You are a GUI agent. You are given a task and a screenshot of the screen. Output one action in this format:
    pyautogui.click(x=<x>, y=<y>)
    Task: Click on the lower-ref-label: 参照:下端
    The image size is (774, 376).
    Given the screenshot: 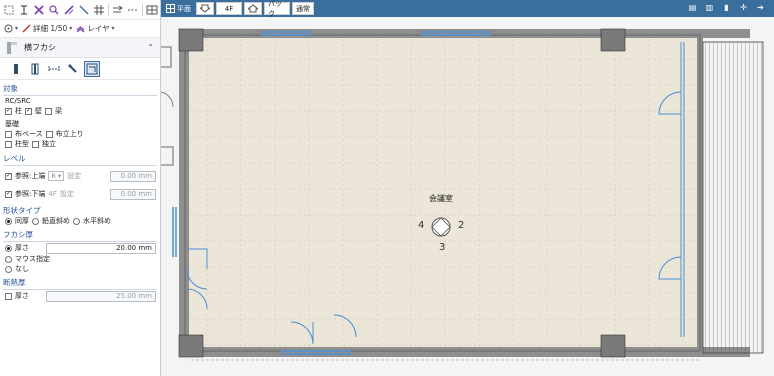 What is the action you would take?
    pyautogui.click(x=30, y=194)
    